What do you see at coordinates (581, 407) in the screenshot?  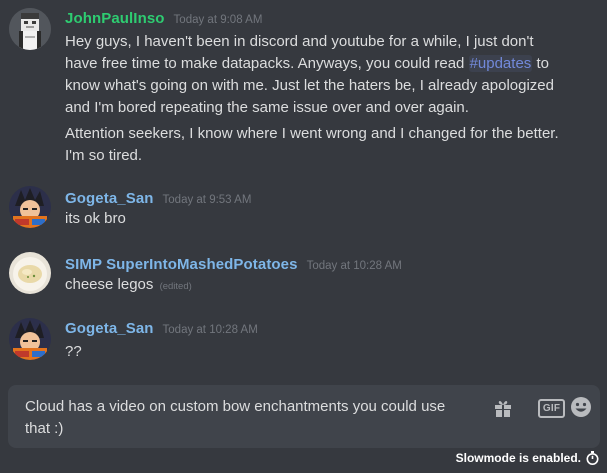 I see `emoji-icon` at bounding box center [581, 407].